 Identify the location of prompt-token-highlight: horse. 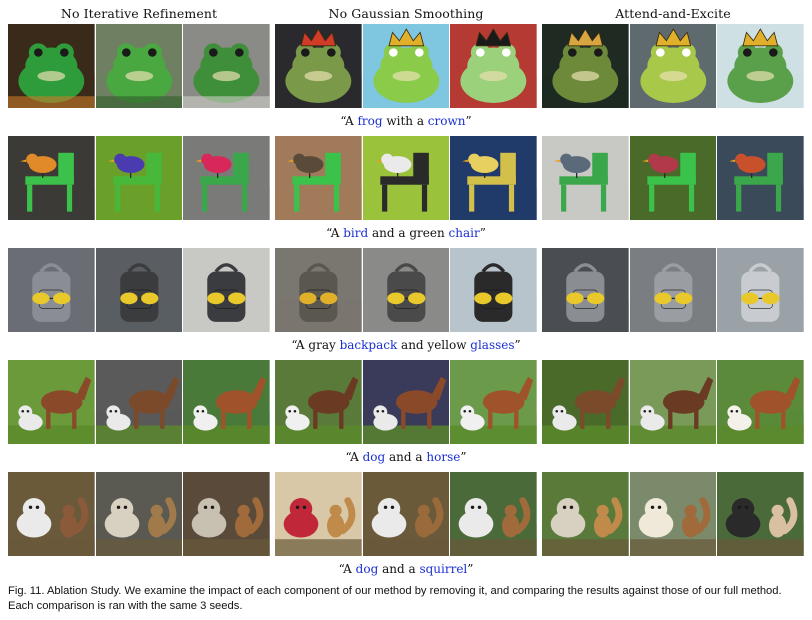
(443, 457).